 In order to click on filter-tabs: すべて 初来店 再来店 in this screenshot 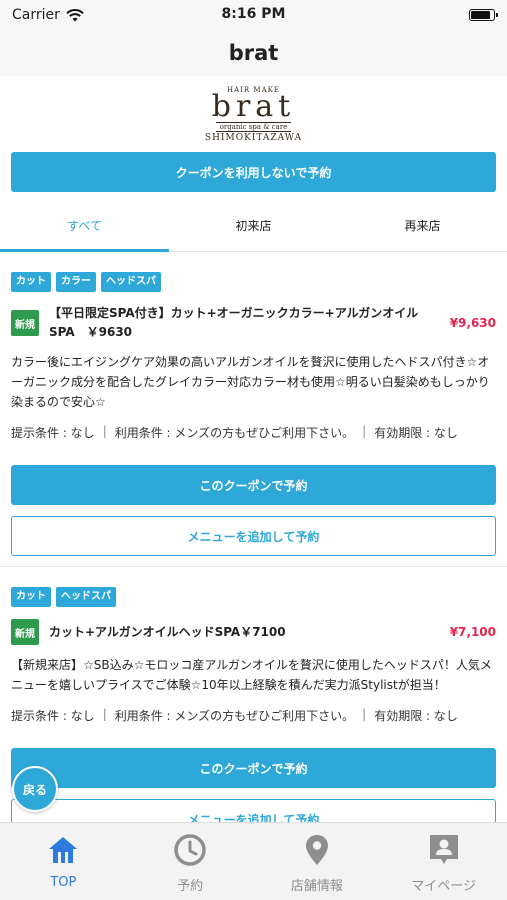, I will do `click(253, 226)`.